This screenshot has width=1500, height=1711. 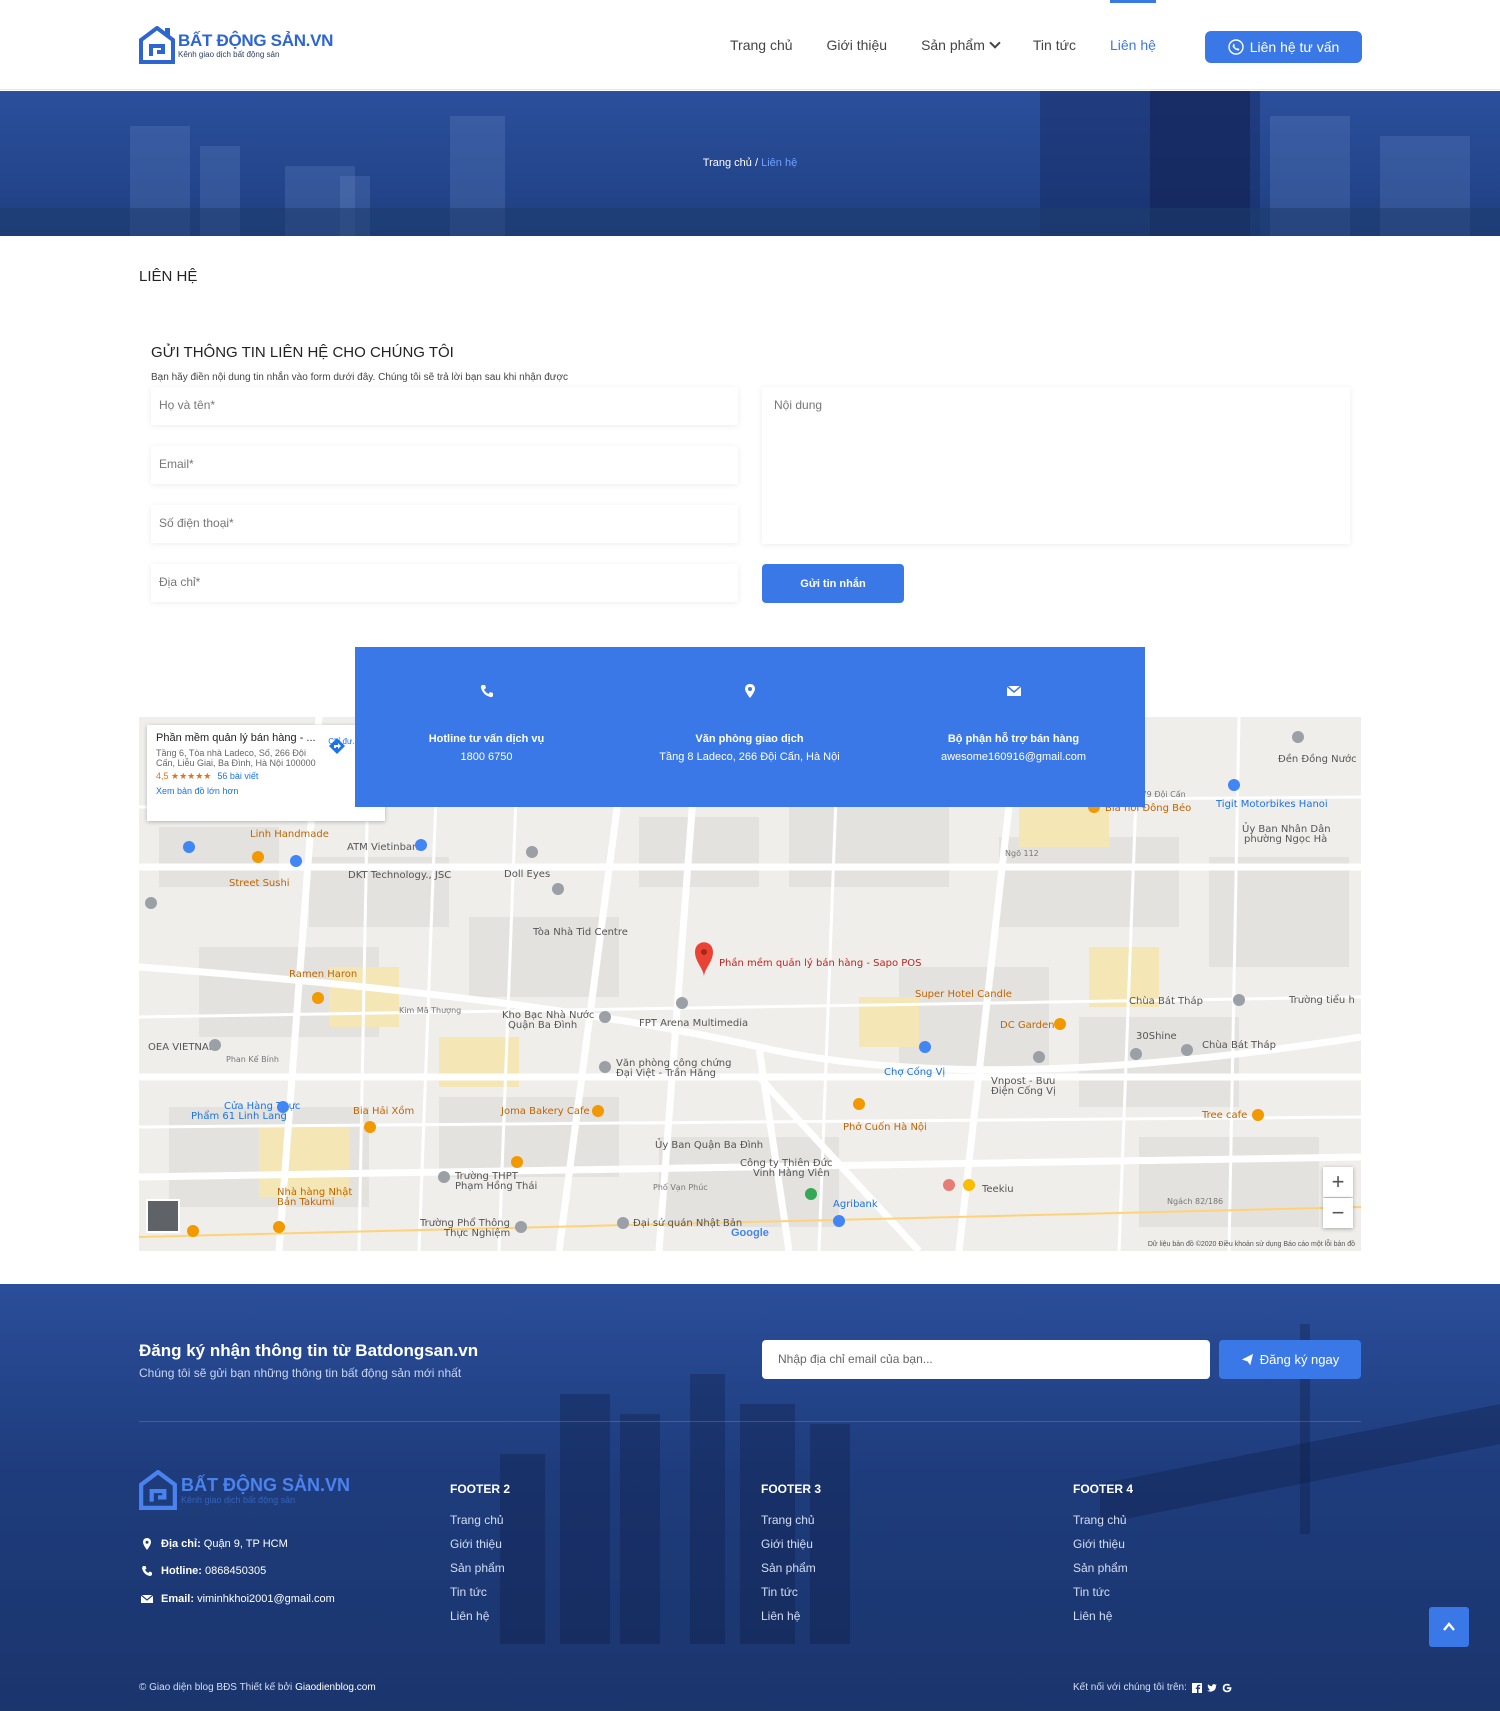 What do you see at coordinates (245, 1544) in the screenshot?
I see `footer-address-value: Quận 9, TP HCM` at bounding box center [245, 1544].